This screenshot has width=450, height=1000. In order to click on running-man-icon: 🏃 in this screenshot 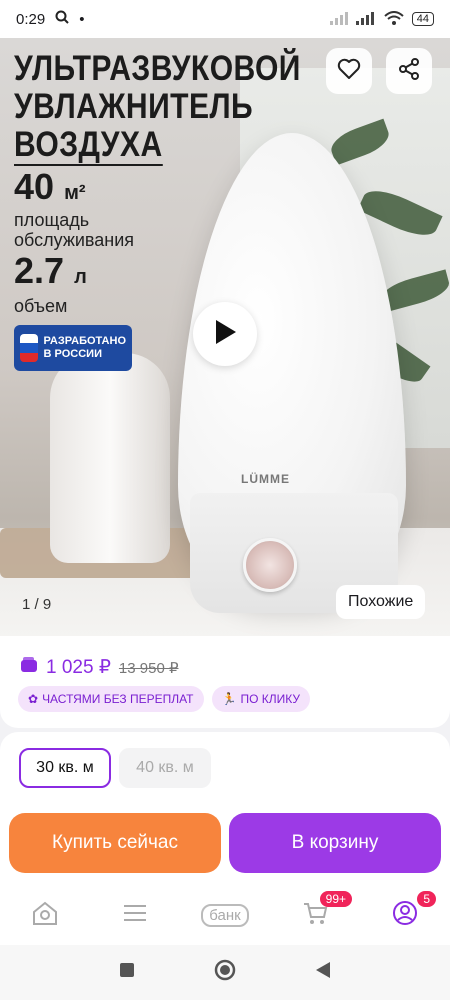, I will do `click(229, 699)`.